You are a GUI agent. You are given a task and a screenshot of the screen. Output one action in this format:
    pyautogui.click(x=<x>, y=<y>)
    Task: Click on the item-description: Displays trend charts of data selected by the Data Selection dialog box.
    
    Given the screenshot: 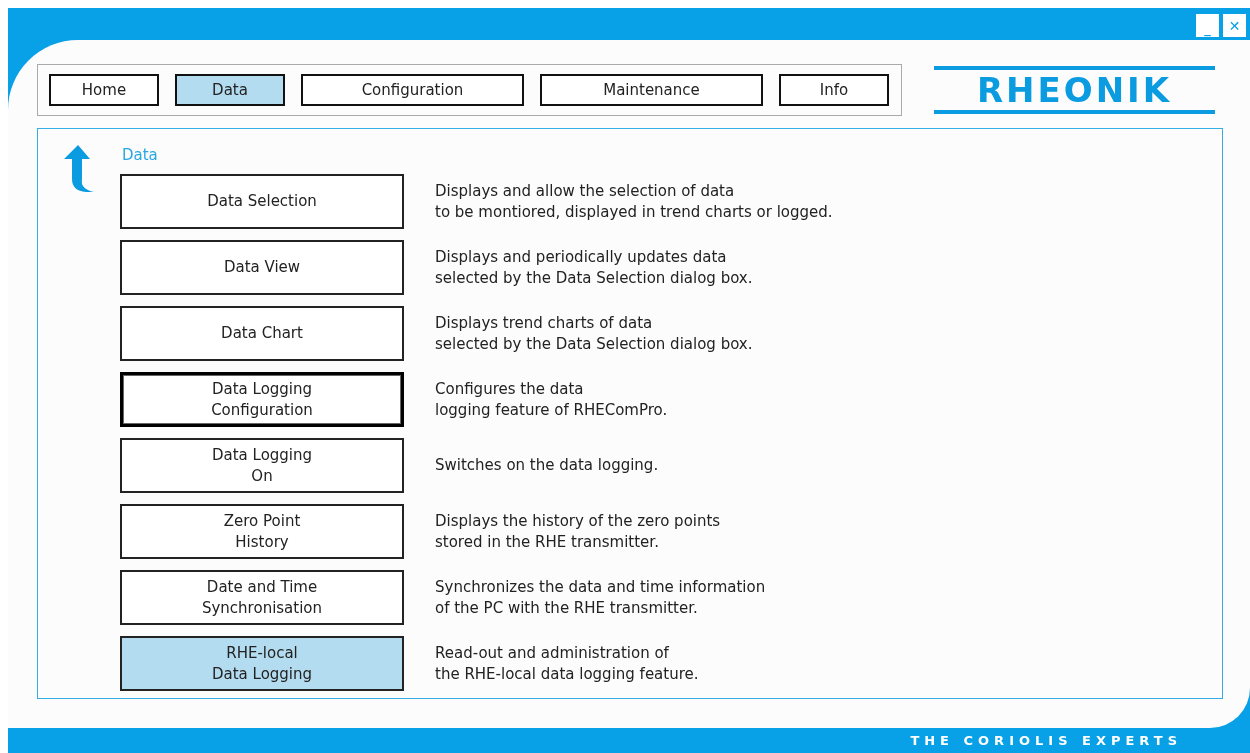 What is the action you would take?
    pyautogui.click(x=594, y=333)
    